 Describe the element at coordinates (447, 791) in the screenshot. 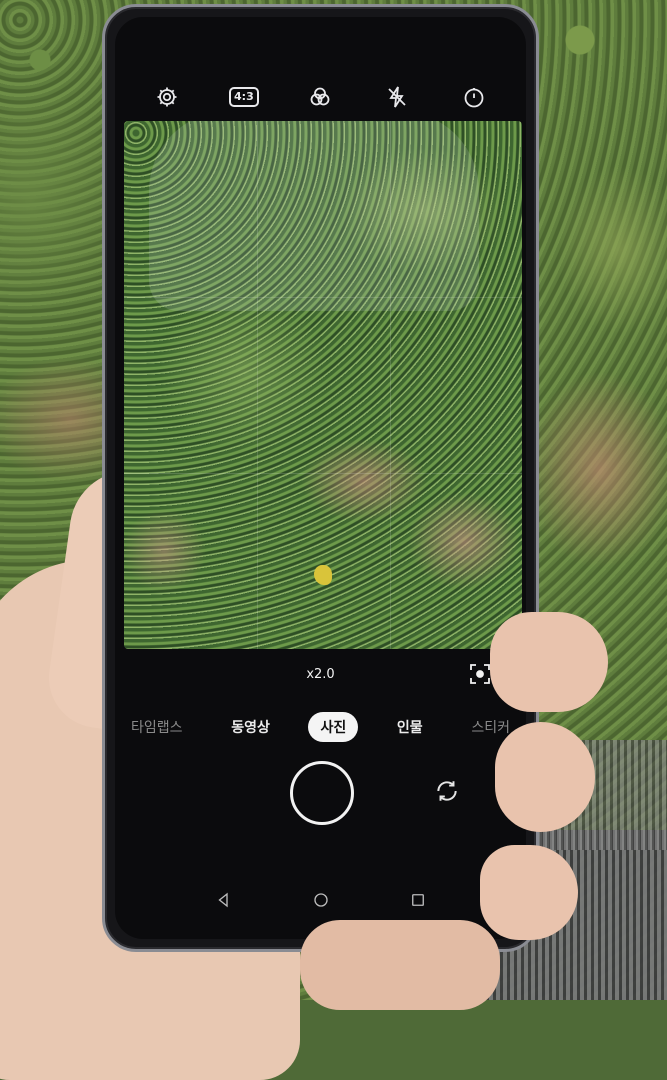

I see `switch-camera-icon` at that location.